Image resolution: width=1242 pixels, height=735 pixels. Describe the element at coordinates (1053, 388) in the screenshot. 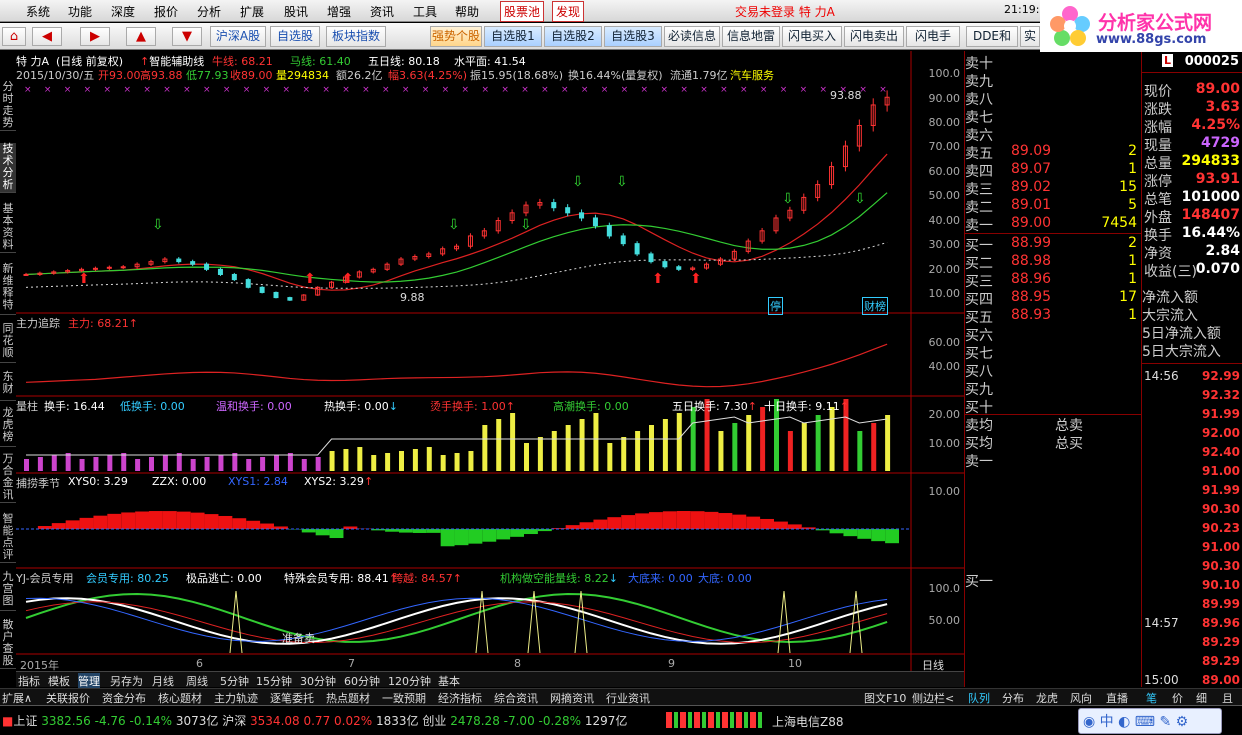

I see `book-row-buy: 买九` at that location.